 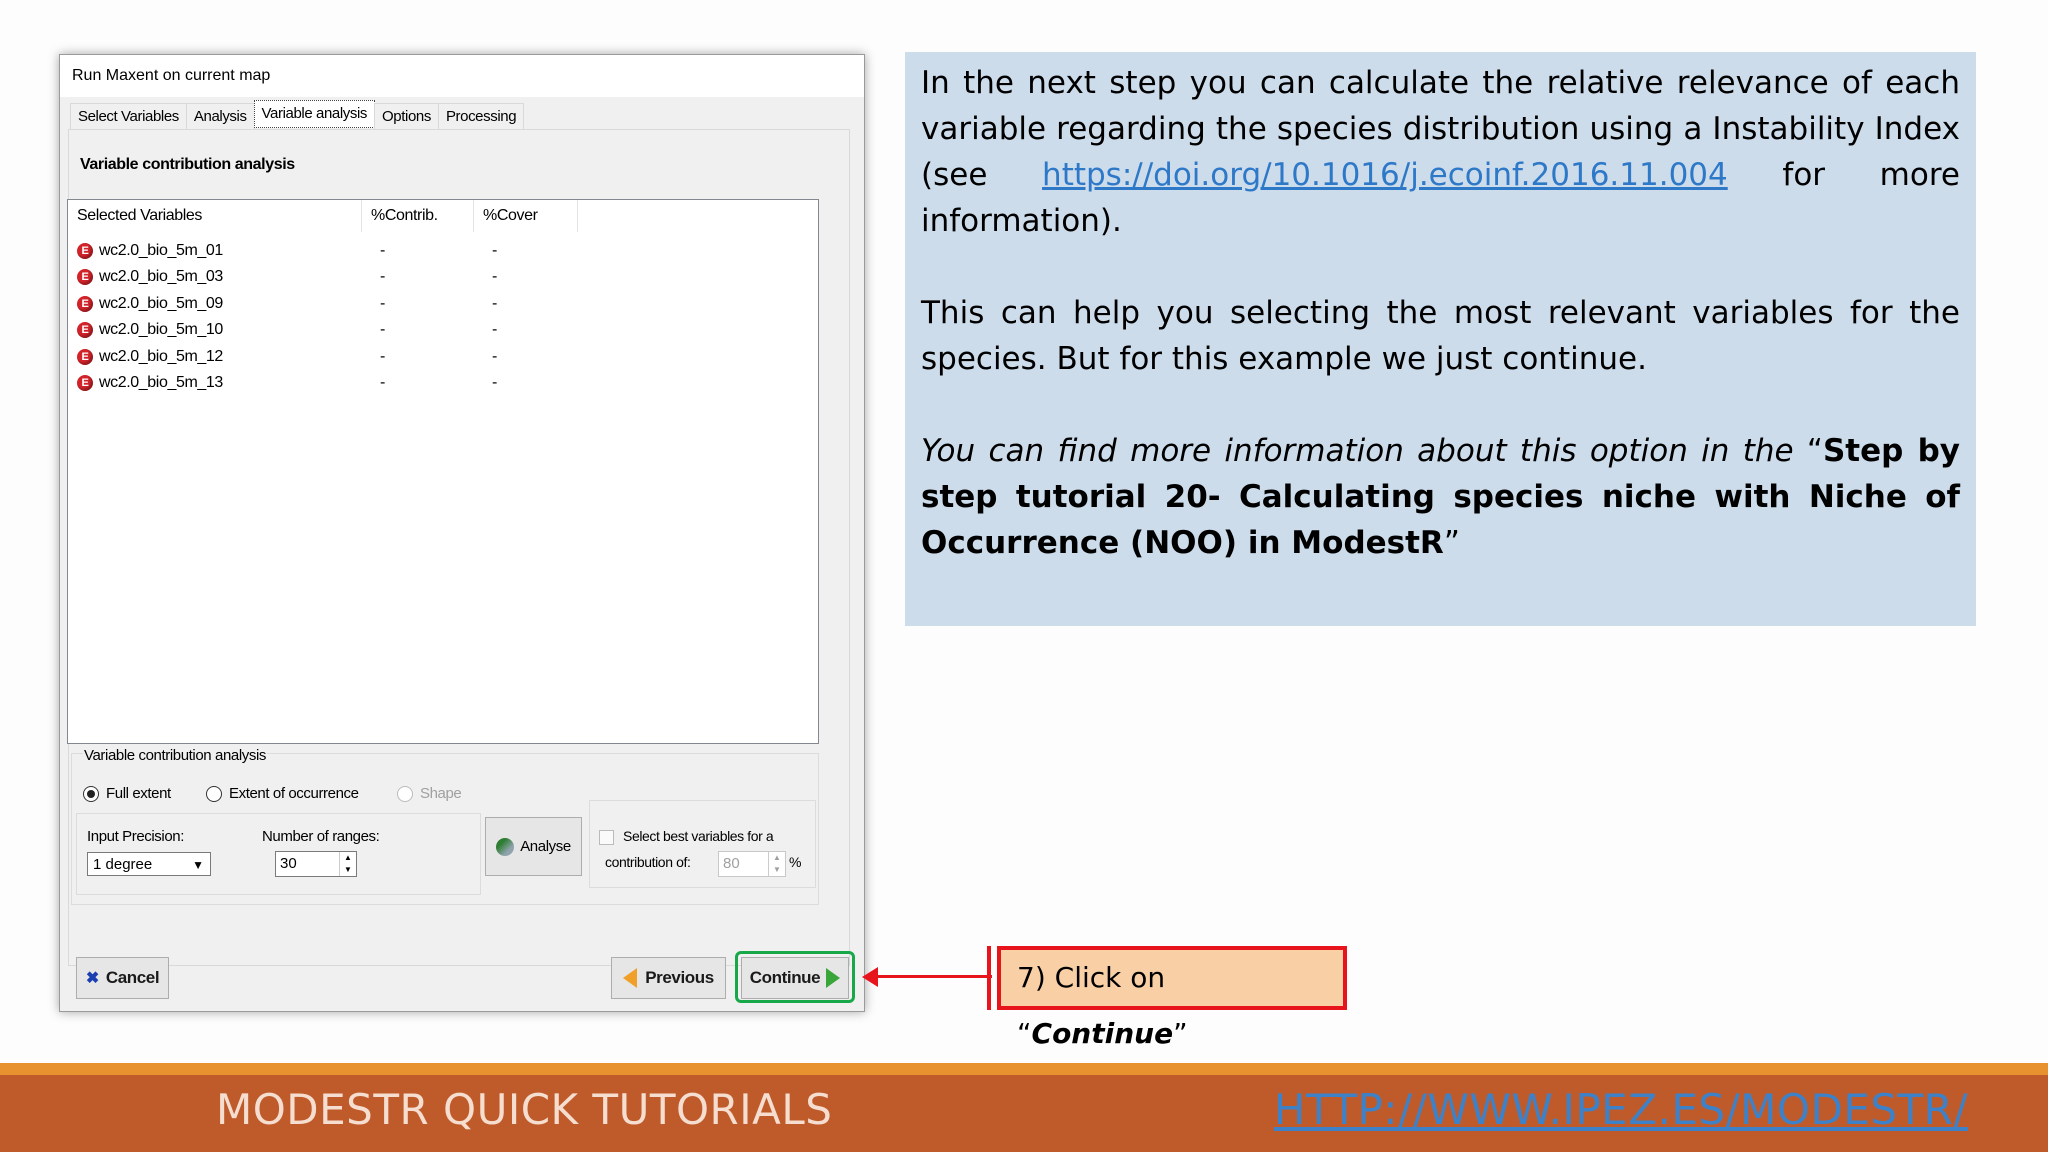 I want to click on table-row: Ewc2.0_bio_5m_13 - -, so click(x=368, y=383).